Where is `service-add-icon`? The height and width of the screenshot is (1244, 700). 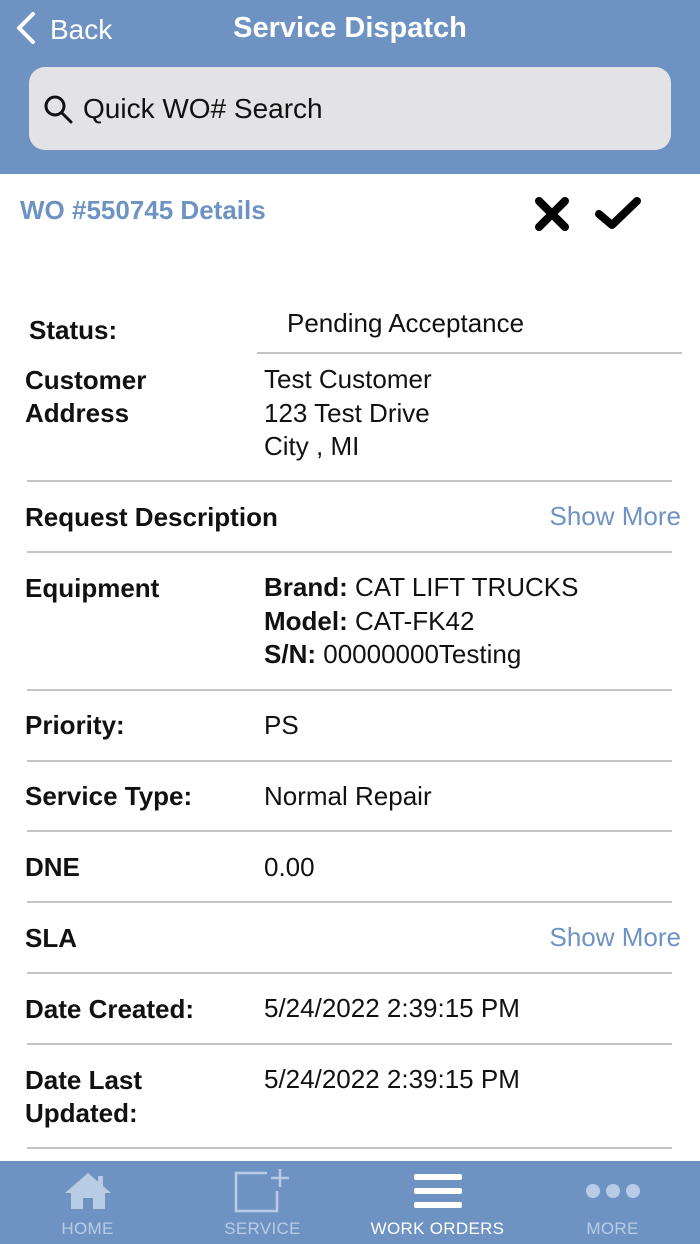
service-add-icon is located at coordinates (261, 1191).